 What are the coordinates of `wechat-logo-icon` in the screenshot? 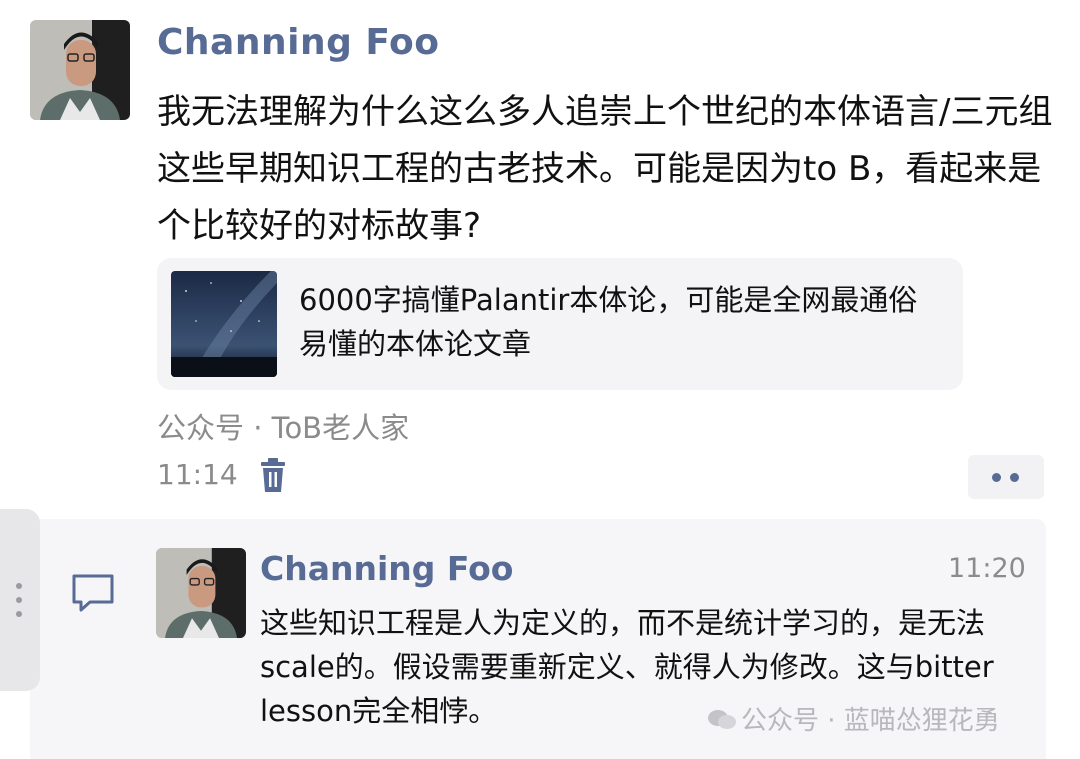 It's located at (722, 720).